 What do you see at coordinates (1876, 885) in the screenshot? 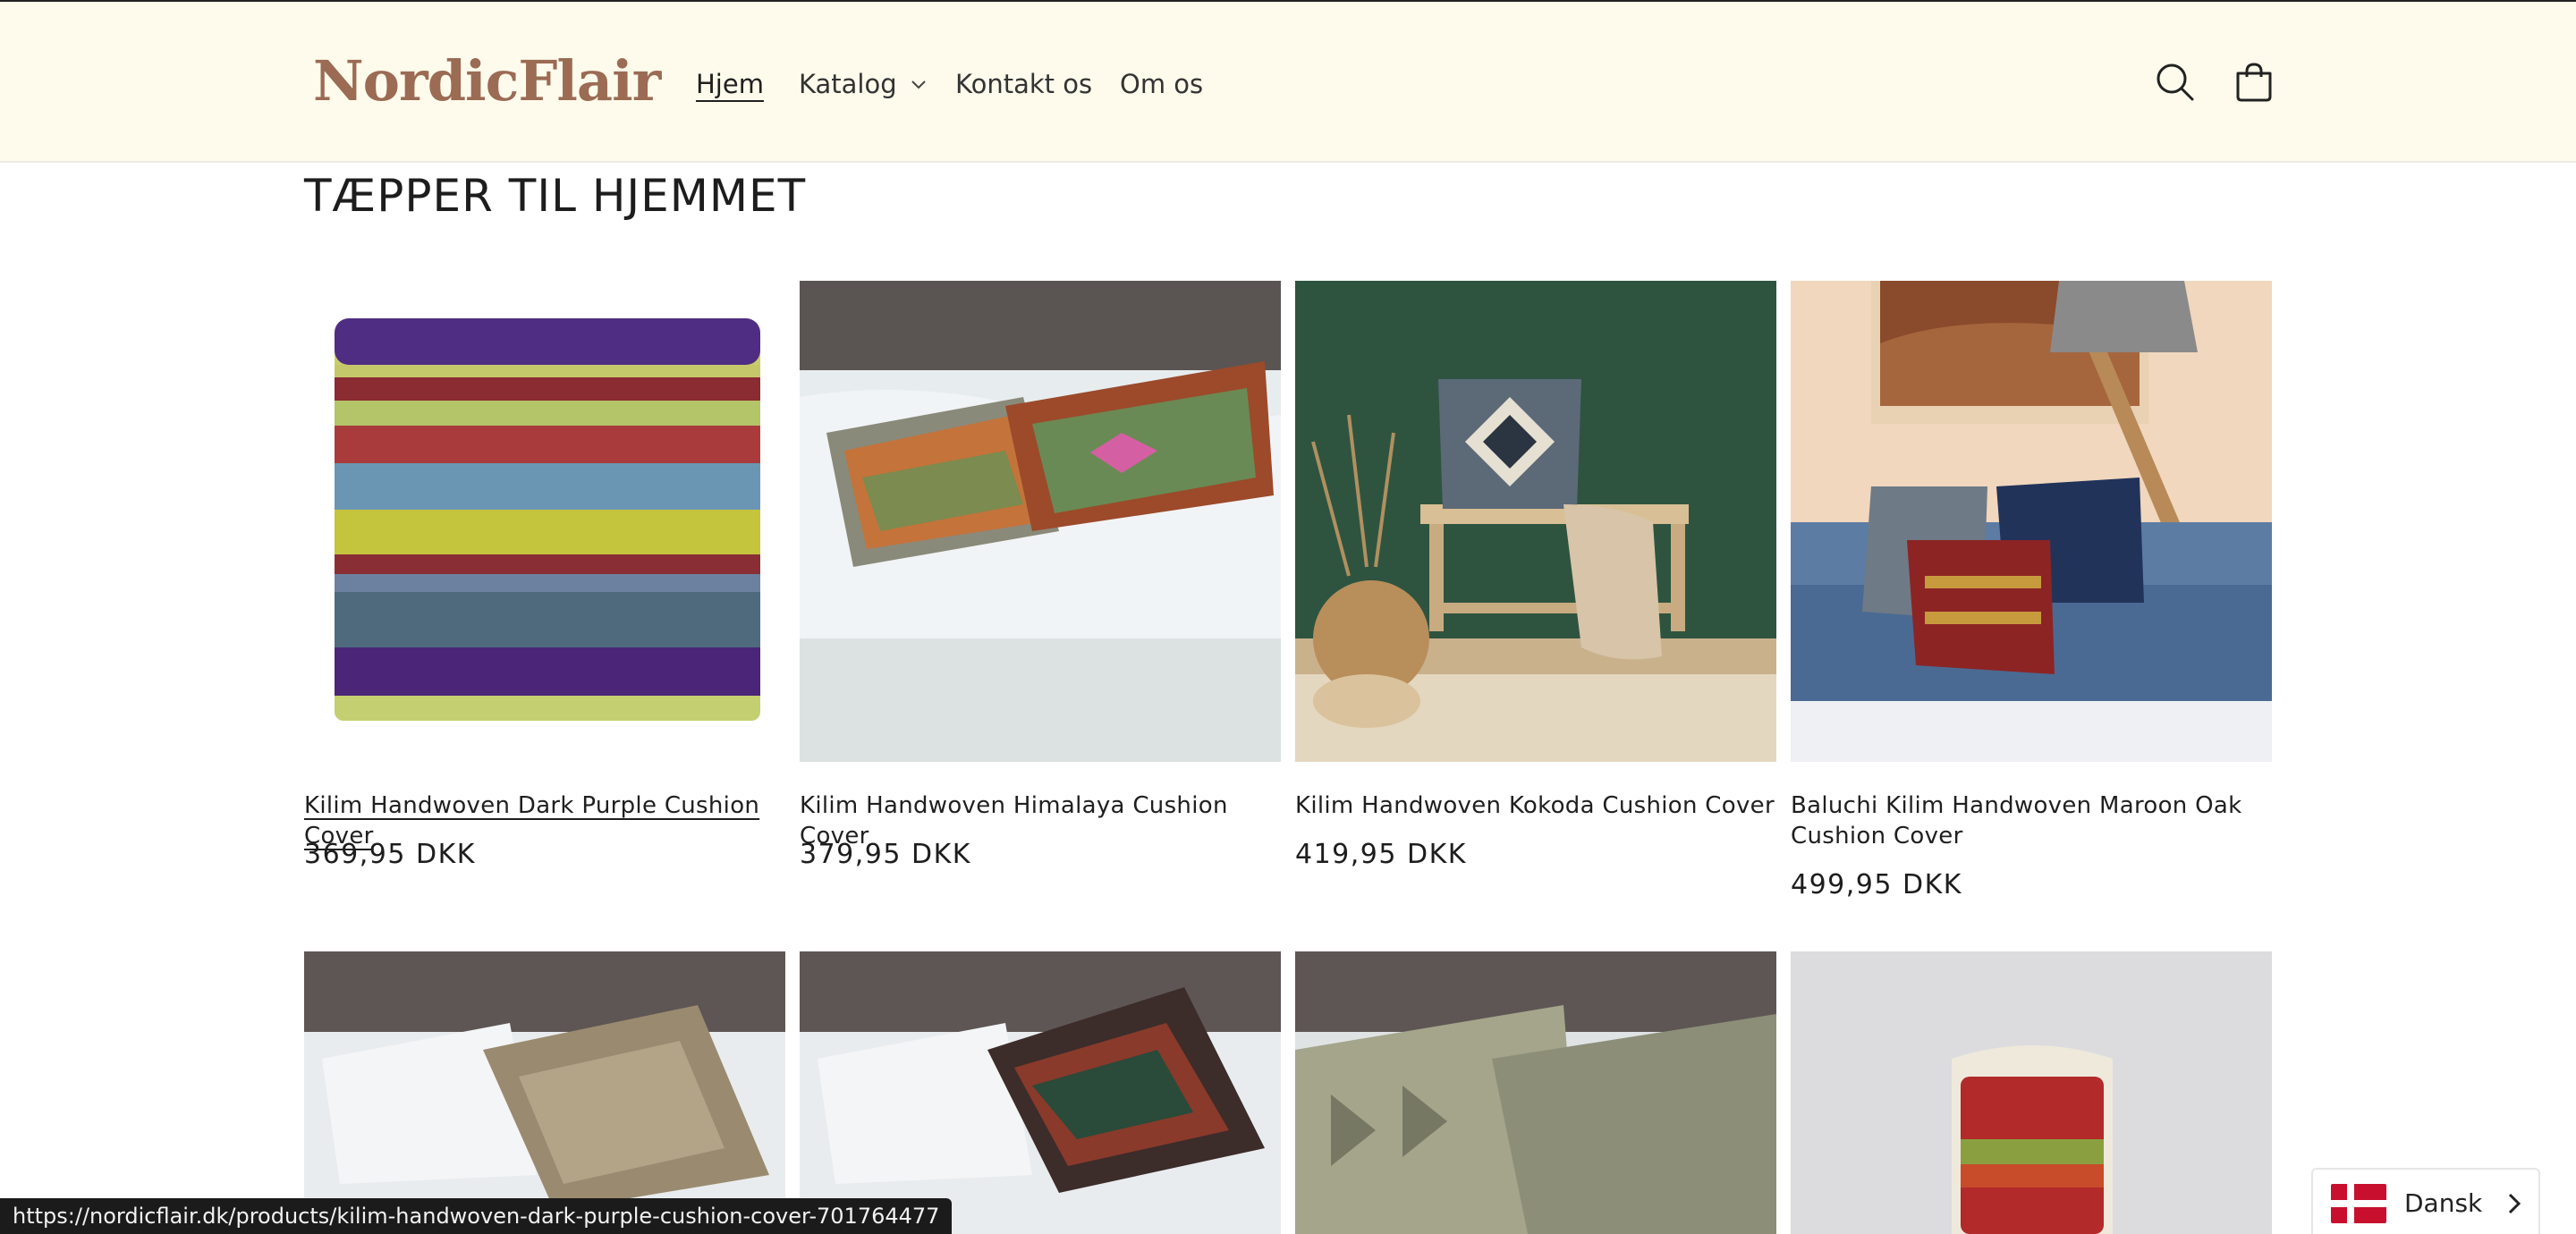
I see `product-price: 499,95 DKK` at bounding box center [1876, 885].